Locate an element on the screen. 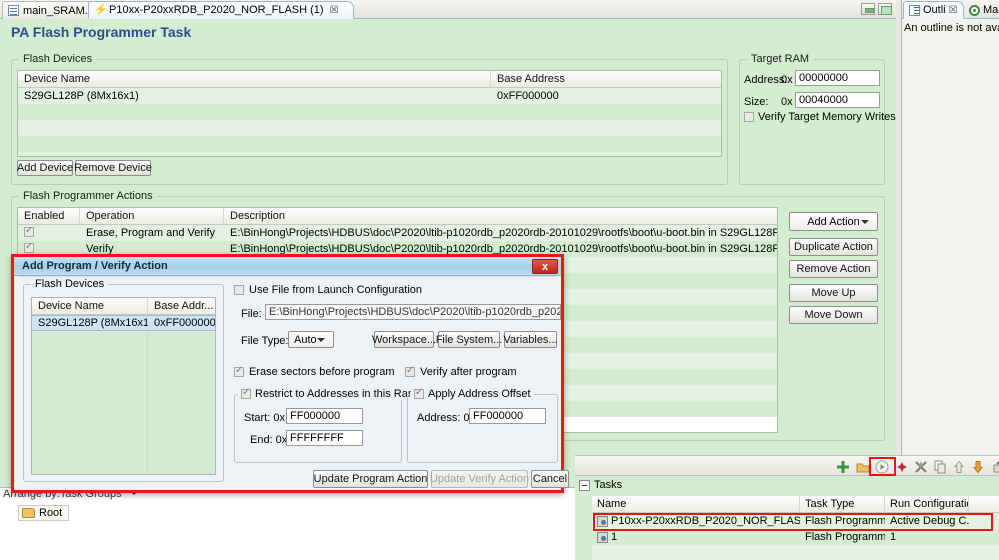  column-description: Description is located at coordinates (500, 216).